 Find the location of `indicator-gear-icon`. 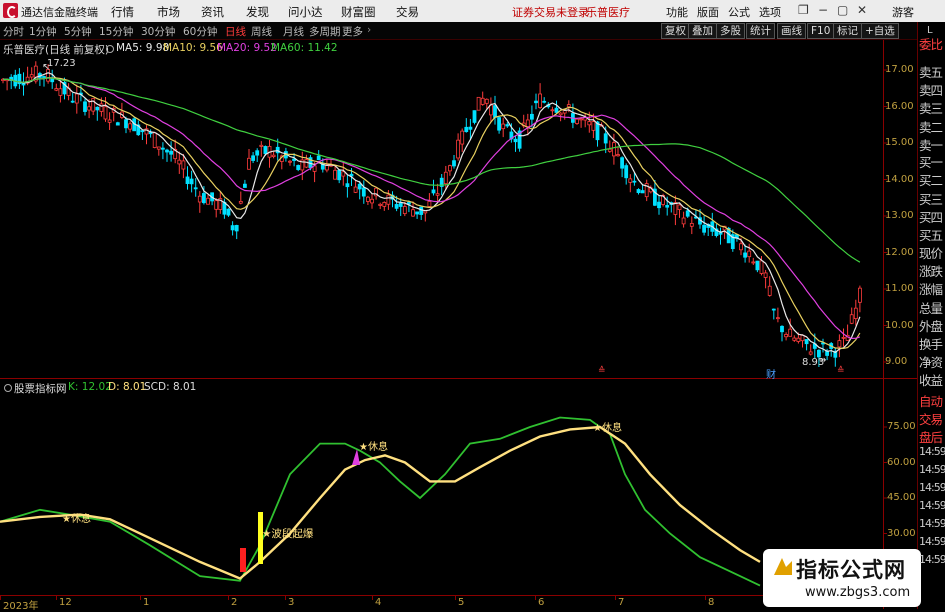

indicator-gear-icon is located at coordinates (8, 388).